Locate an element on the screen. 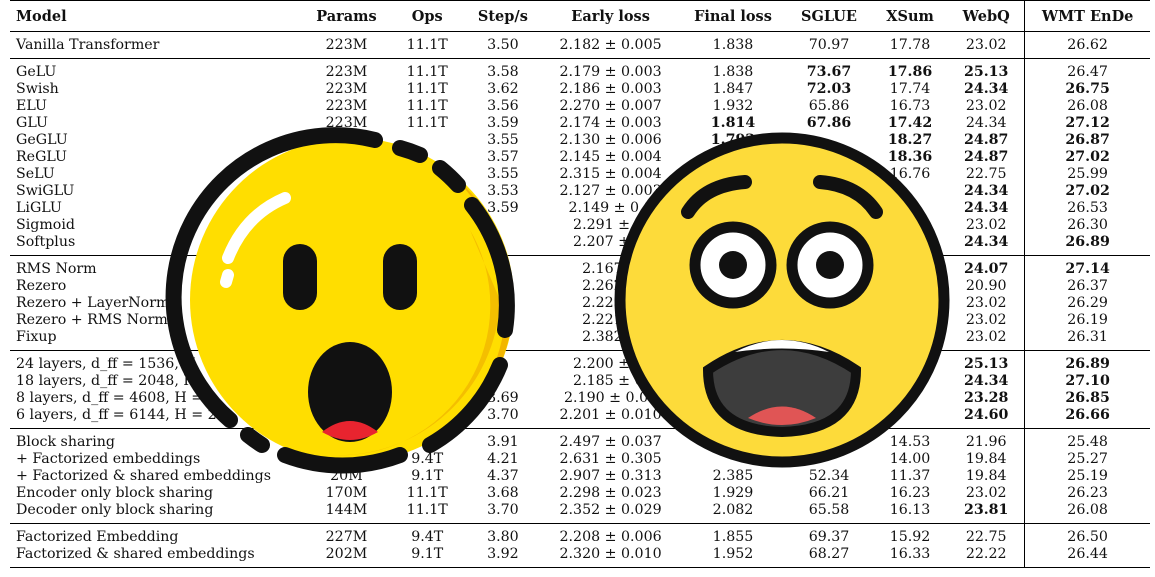 This screenshot has height=577, width=1155. table-cell: 144M is located at coordinates (346, 510).